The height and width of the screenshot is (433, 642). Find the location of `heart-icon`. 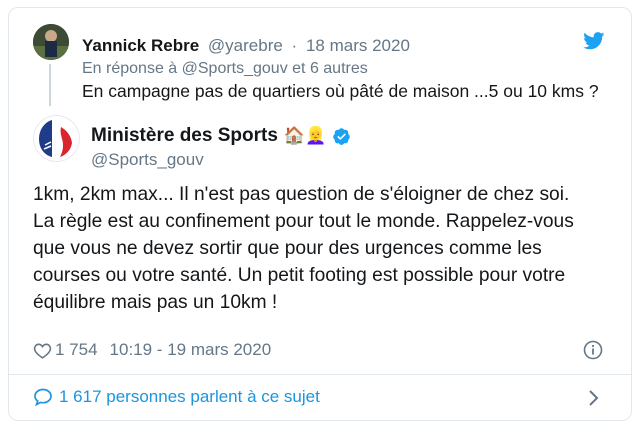

heart-icon is located at coordinates (42, 350).